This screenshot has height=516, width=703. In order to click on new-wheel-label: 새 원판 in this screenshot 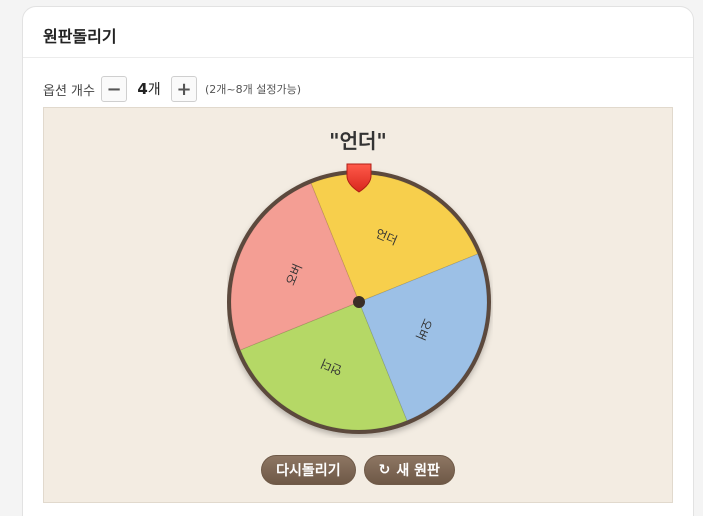, I will do `click(418, 471)`.